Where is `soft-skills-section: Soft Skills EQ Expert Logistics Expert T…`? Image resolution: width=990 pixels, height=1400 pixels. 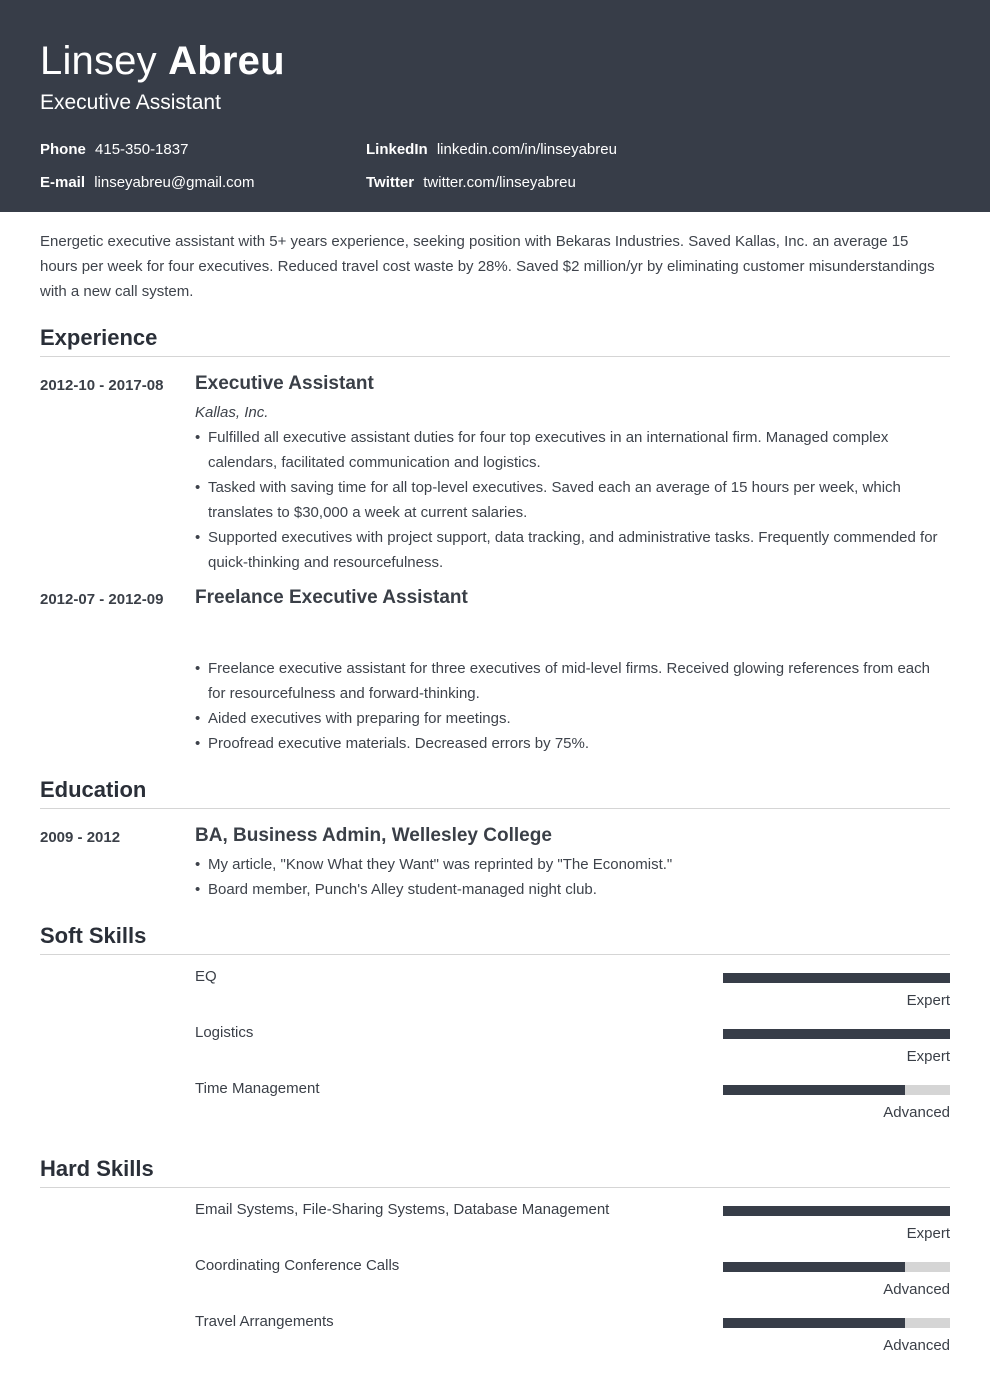
soft-skills-section: Soft Skills EQ Expert Logistics Expert T… is located at coordinates (495, 1028).